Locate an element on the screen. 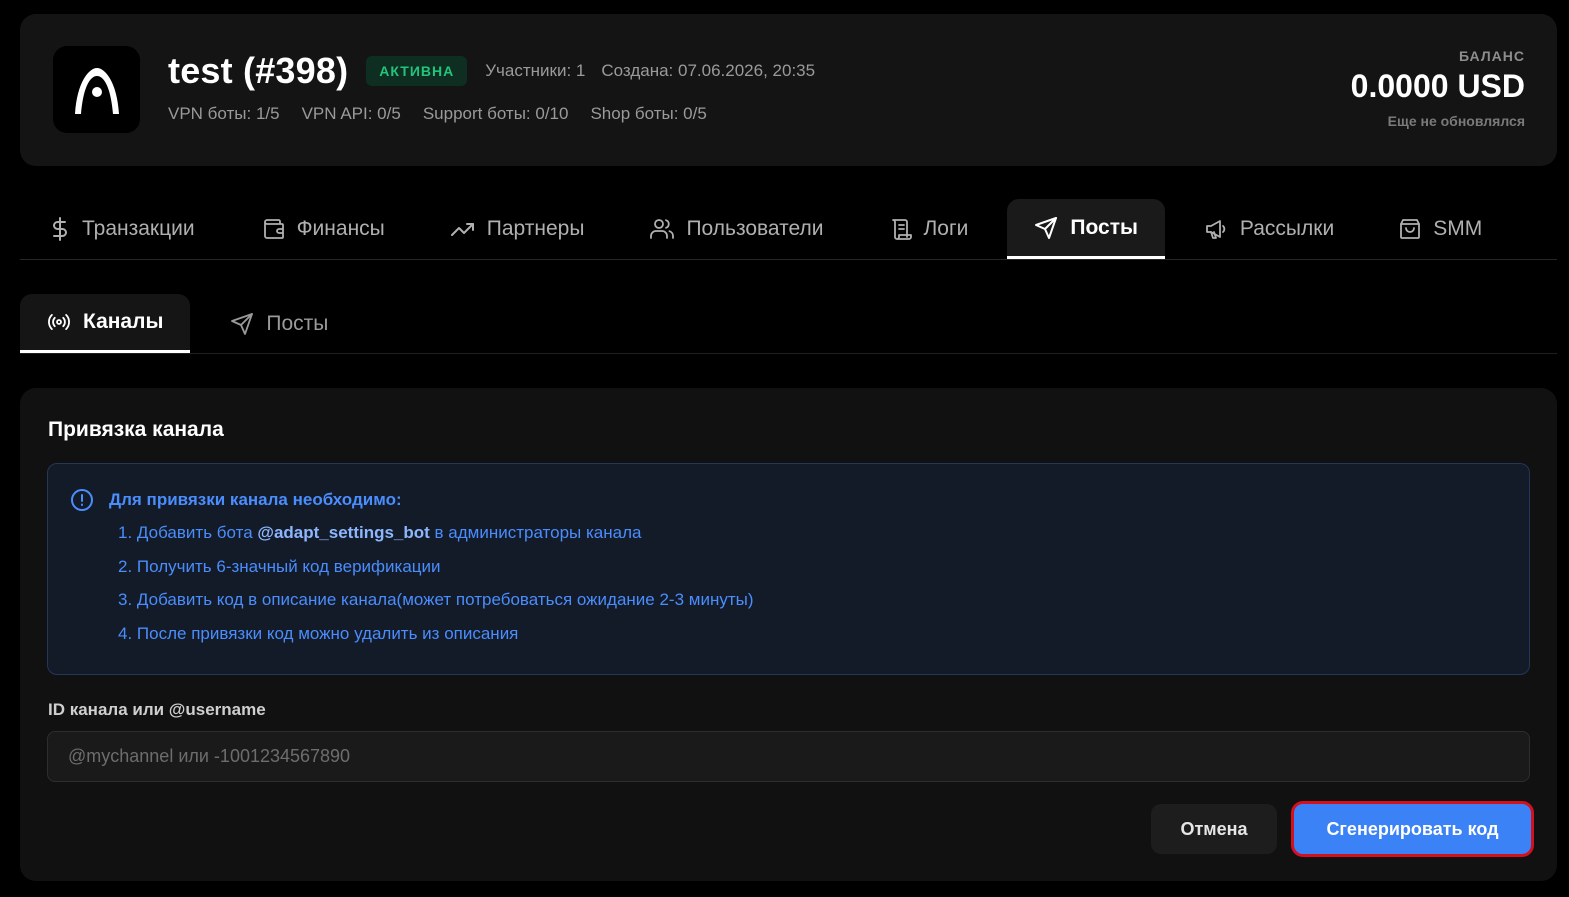 Image resolution: width=1569 pixels, height=897 pixels. channel-id-label: ID канала или @username is located at coordinates (157, 709).